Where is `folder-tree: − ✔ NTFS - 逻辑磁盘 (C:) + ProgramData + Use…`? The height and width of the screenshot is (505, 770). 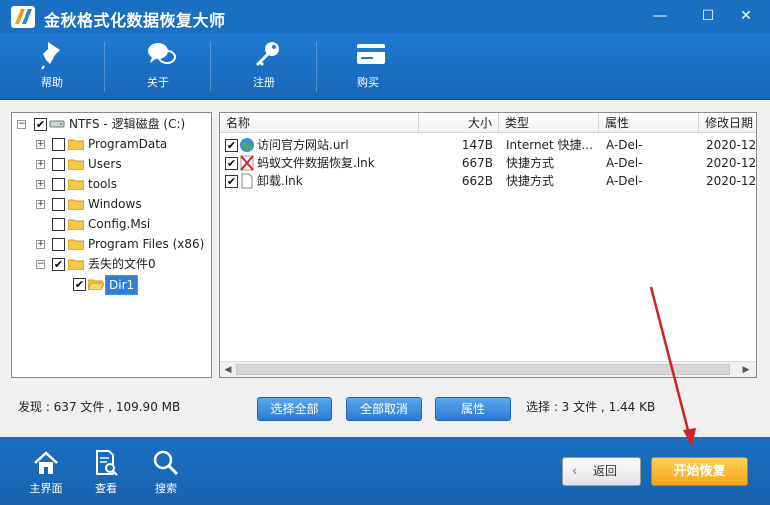 folder-tree: − ✔ NTFS - 逻辑磁盘 (C:) + ProgramData + Use… is located at coordinates (111, 245).